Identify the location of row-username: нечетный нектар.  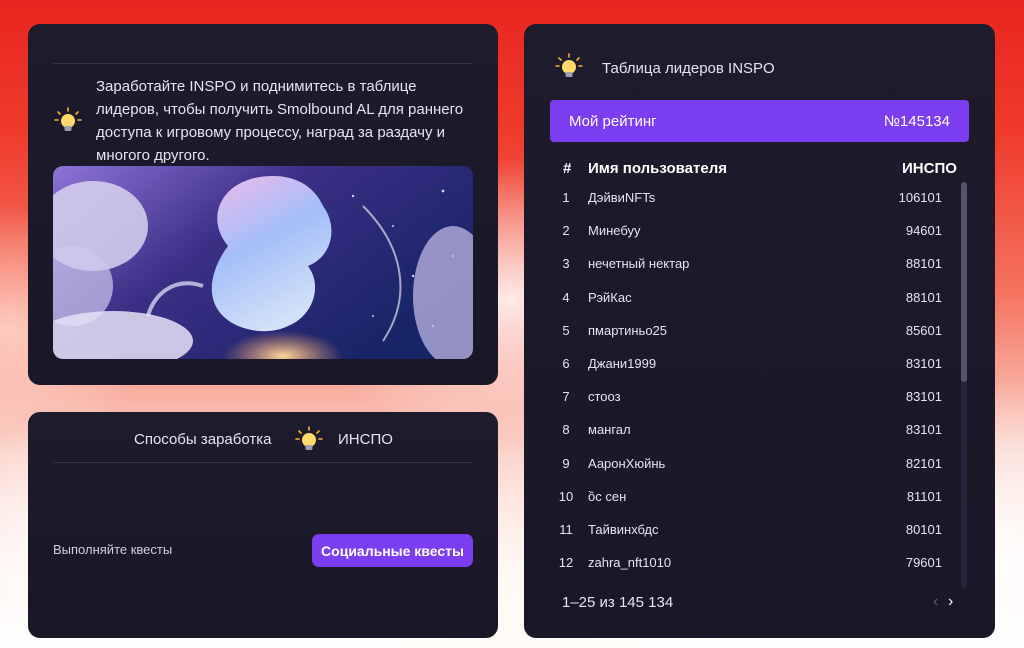
(639, 264).